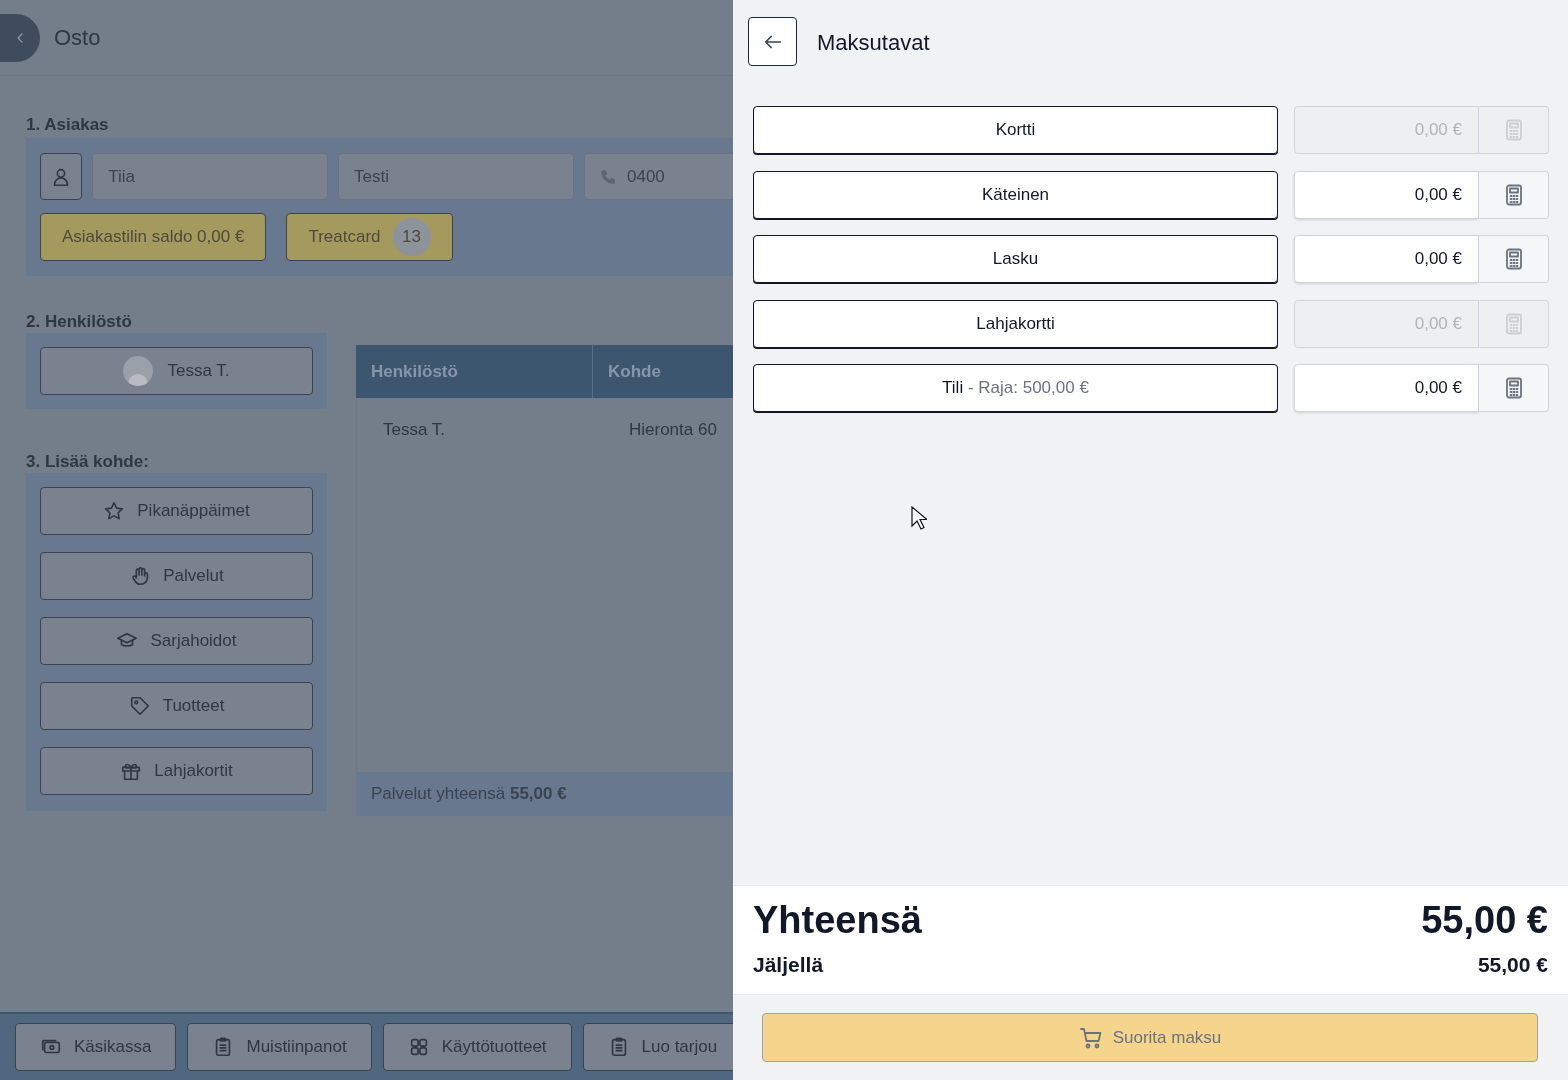 Image resolution: width=1568 pixels, height=1080 pixels. Describe the element at coordinates (474, 371) in the screenshot. I see `column-header: Henkilöstö` at that location.